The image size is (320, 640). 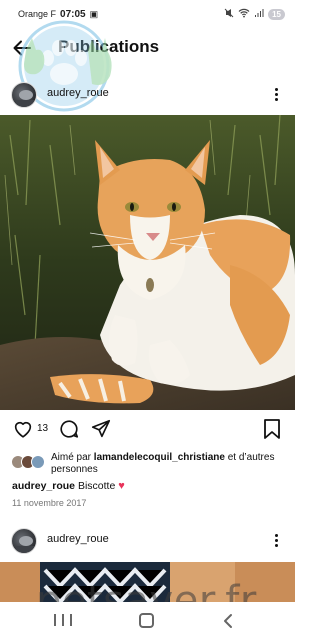 I want to click on status-time: 07:05, so click(x=73, y=14).